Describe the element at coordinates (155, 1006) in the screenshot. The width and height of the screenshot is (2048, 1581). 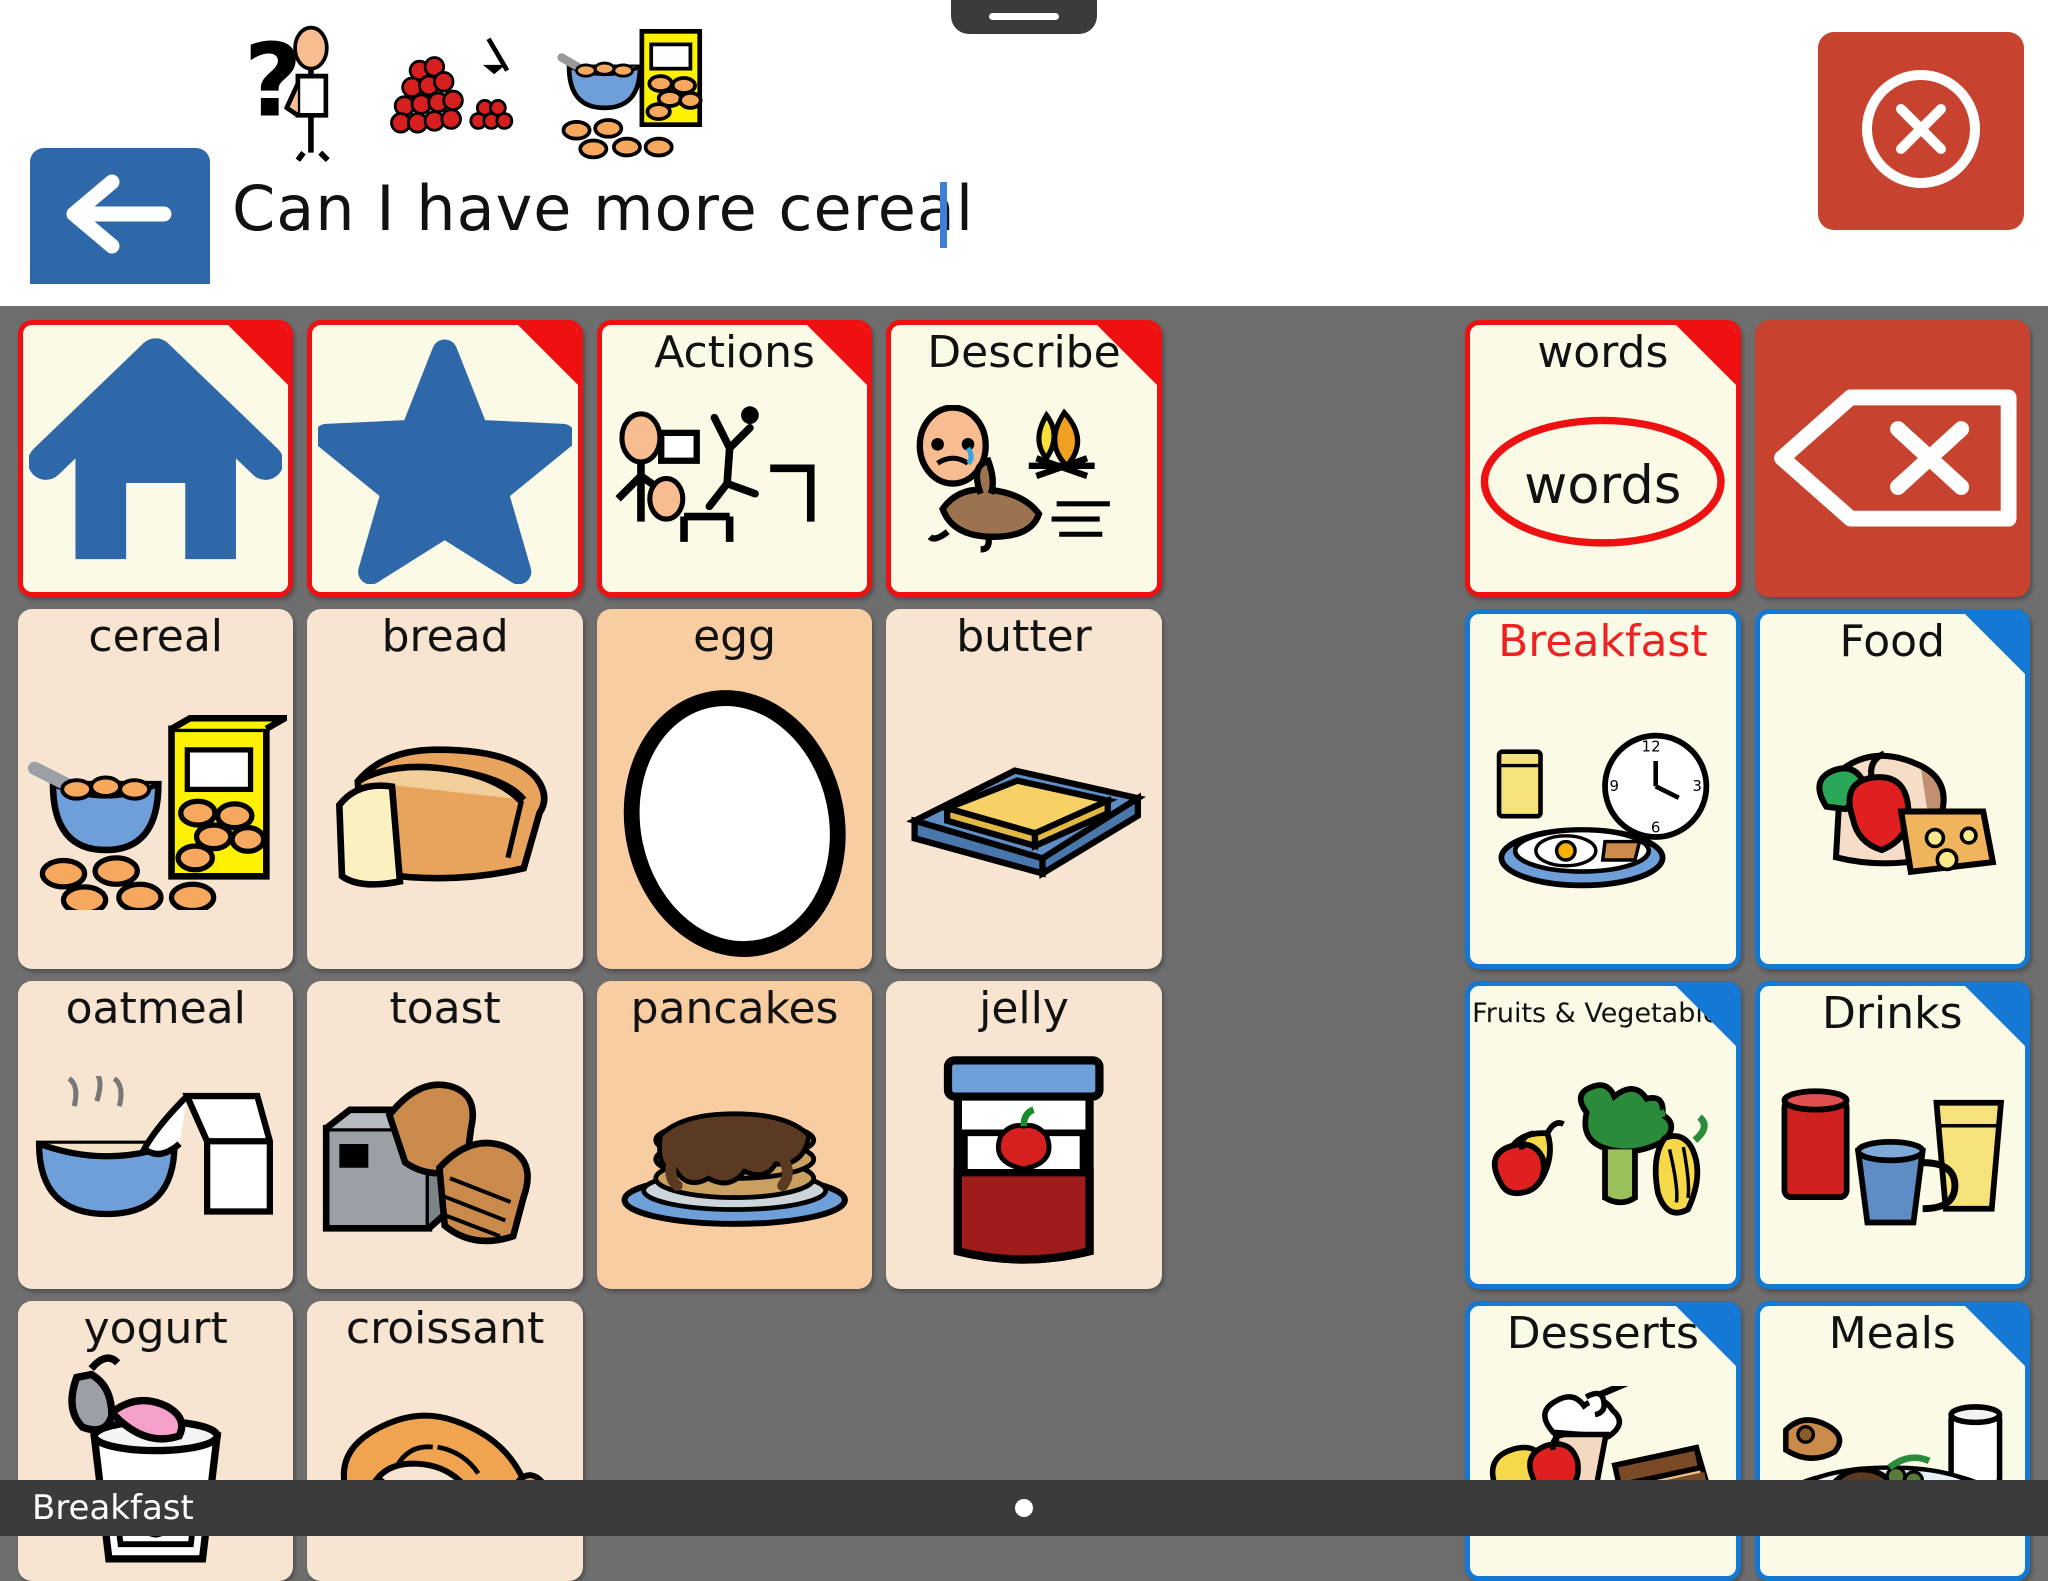
I see `button-label-oatmeal: oatmeal` at that location.